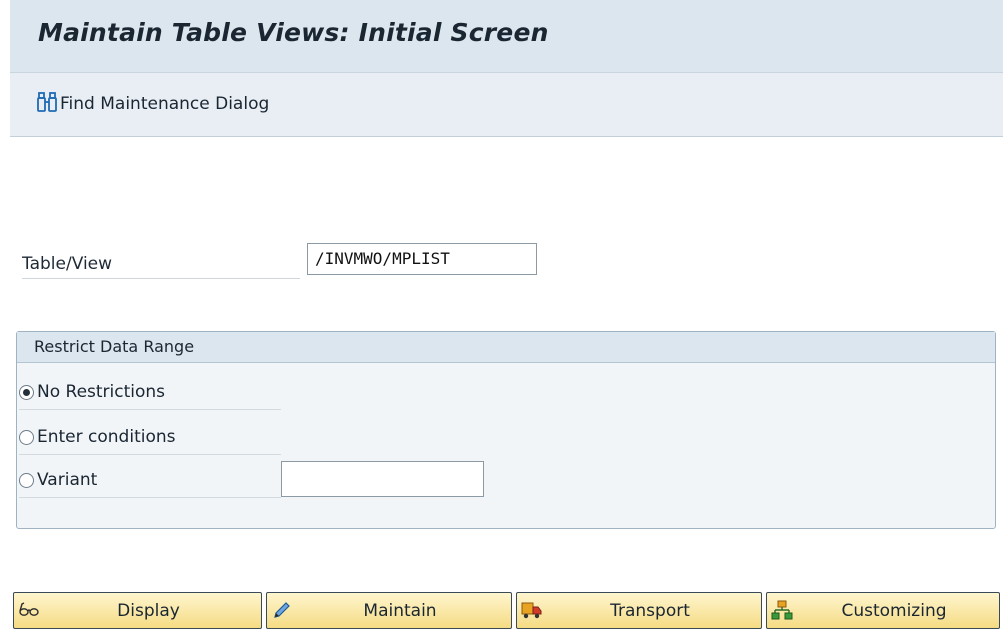 The width and height of the screenshot is (1003, 638). What do you see at coordinates (165, 104) in the screenshot?
I see `find-maintenance-dialog-label: Find Maintenance Dialog` at bounding box center [165, 104].